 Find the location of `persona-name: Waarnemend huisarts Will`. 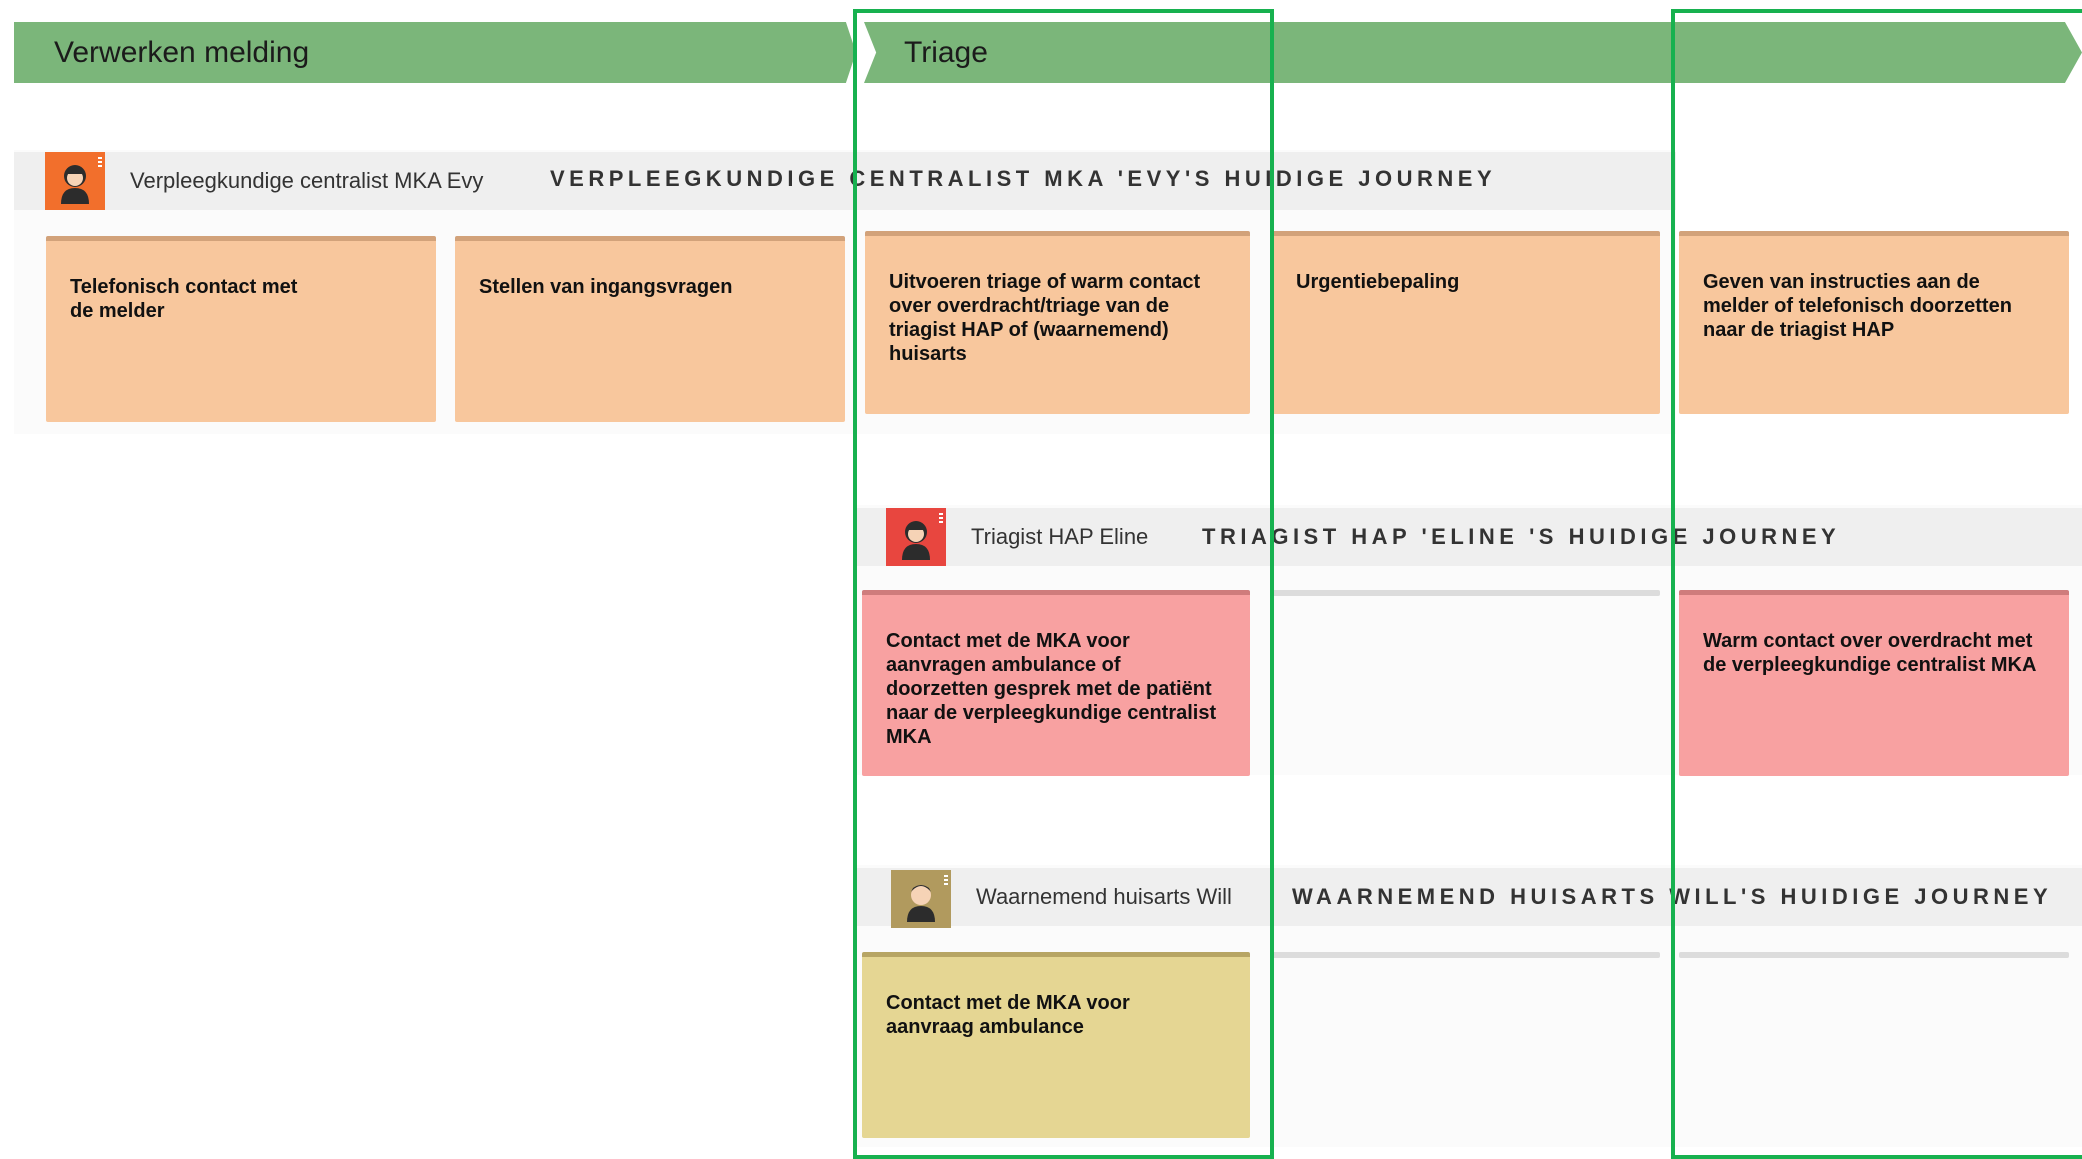

persona-name: Waarnemend huisarts Will is located at coordinates (1104, 896).